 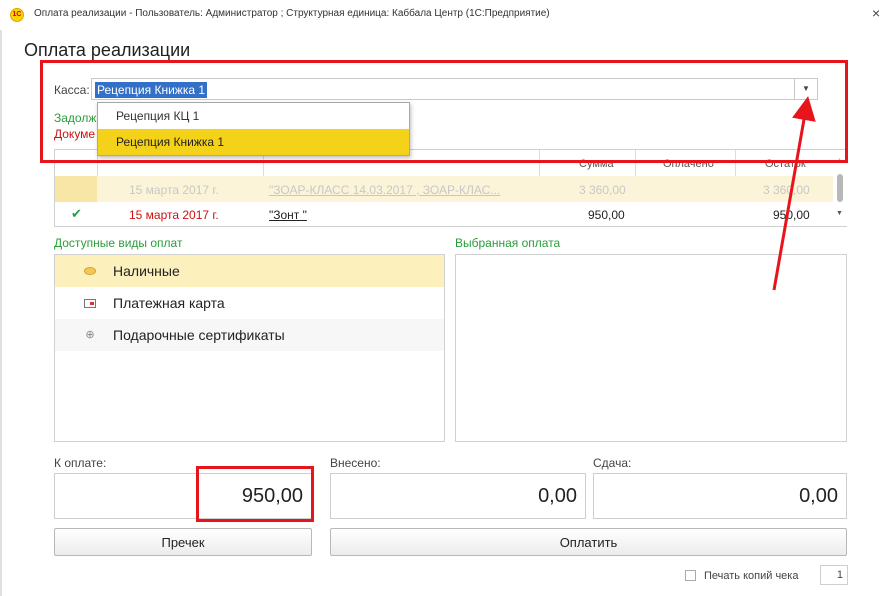 What do you see at coordinates (557, 496) in the screenshot?
I see `amount-paid-value: 0,00` at bounding box center [557, 496].